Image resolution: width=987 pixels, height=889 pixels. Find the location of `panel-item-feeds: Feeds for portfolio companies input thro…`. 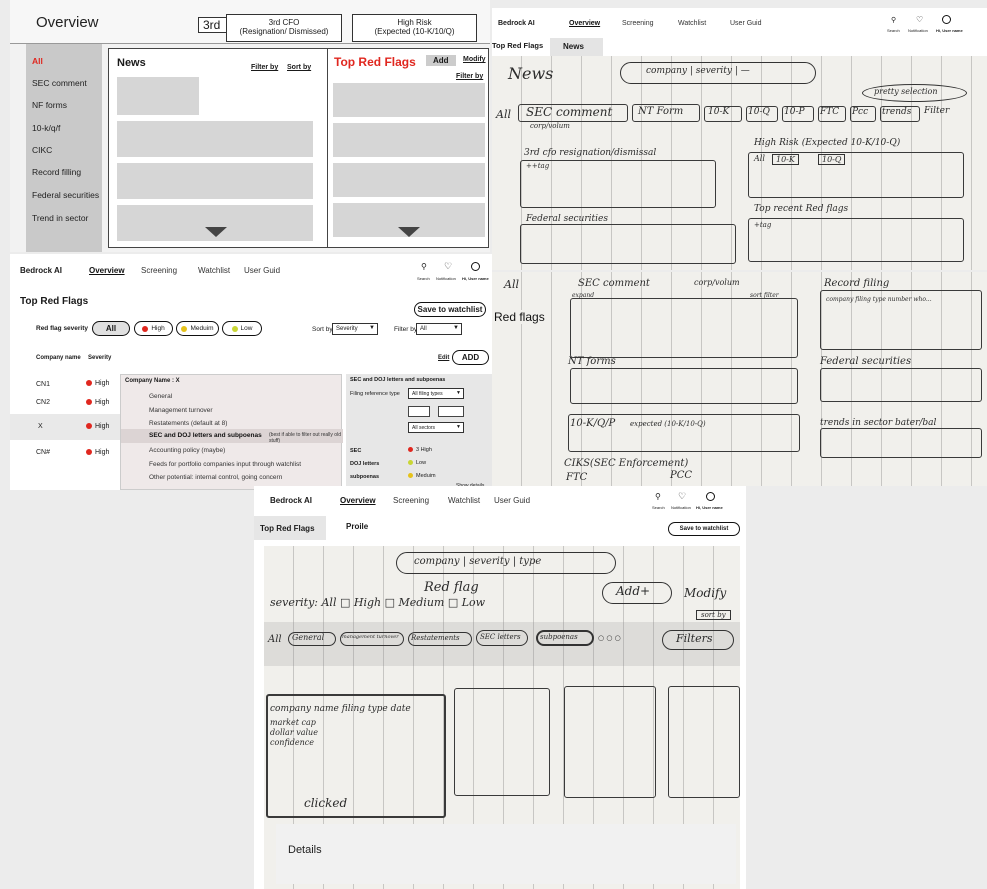

panel-item-feeds: Feeds for portfolio companies input thro… is located at coordinates (225, 464).